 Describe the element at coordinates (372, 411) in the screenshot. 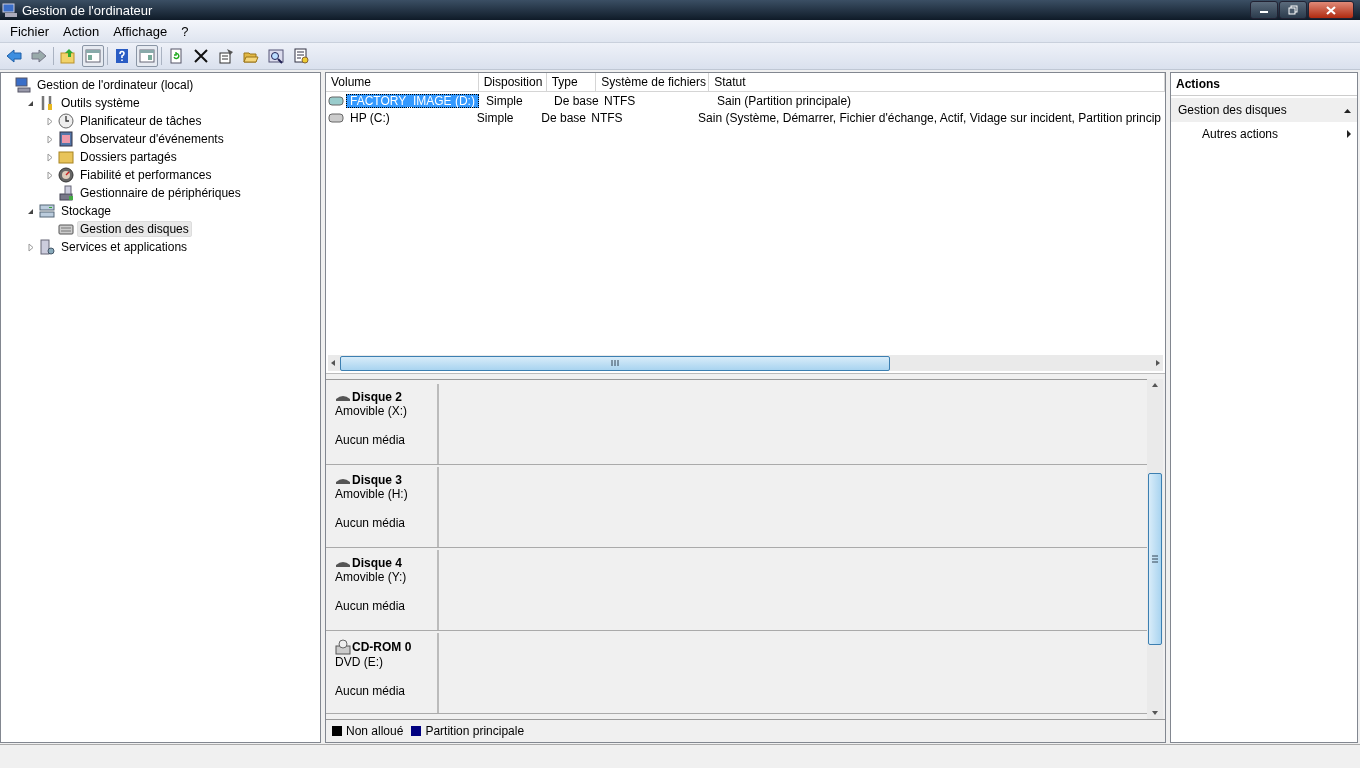

I see `disk-type: Amovible (X:)` at that location.